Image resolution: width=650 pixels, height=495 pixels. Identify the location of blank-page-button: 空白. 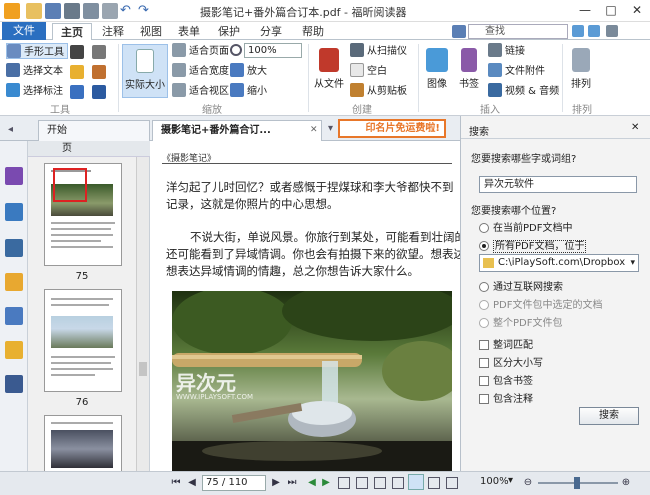
(368, 71).